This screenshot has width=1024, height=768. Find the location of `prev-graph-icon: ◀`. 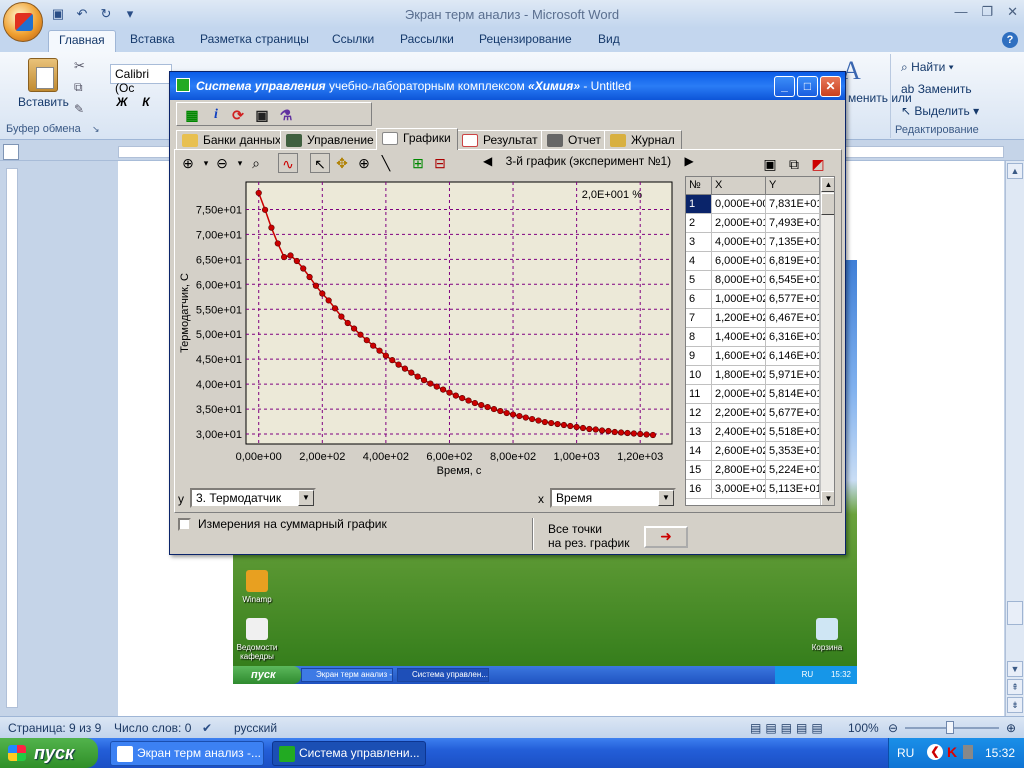

prev-graph-icon: ◀ is located at coordinates (487, 161).